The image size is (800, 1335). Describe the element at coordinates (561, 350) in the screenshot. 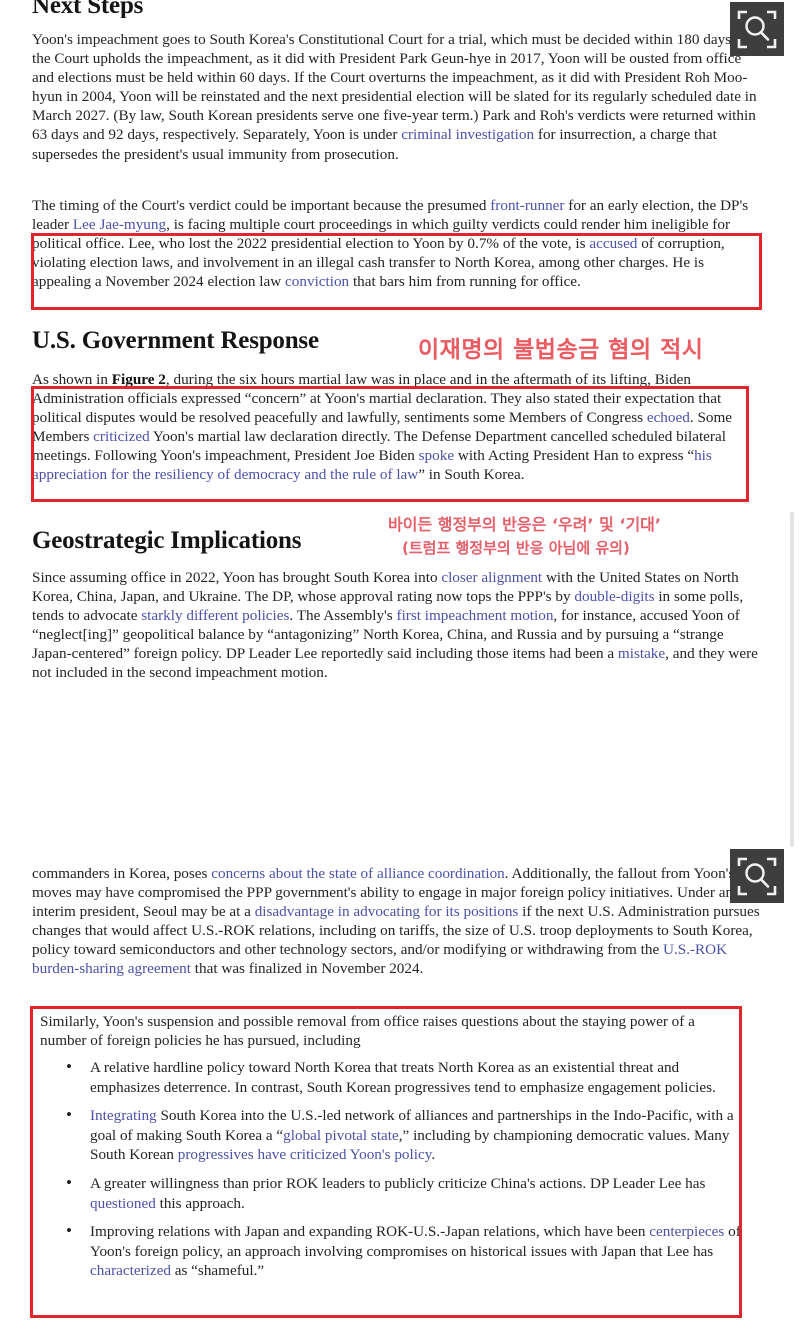

I see `korean-annotation-lee-illegal-transfer: 이재명의 불법송금 혐의 적시` at that location.